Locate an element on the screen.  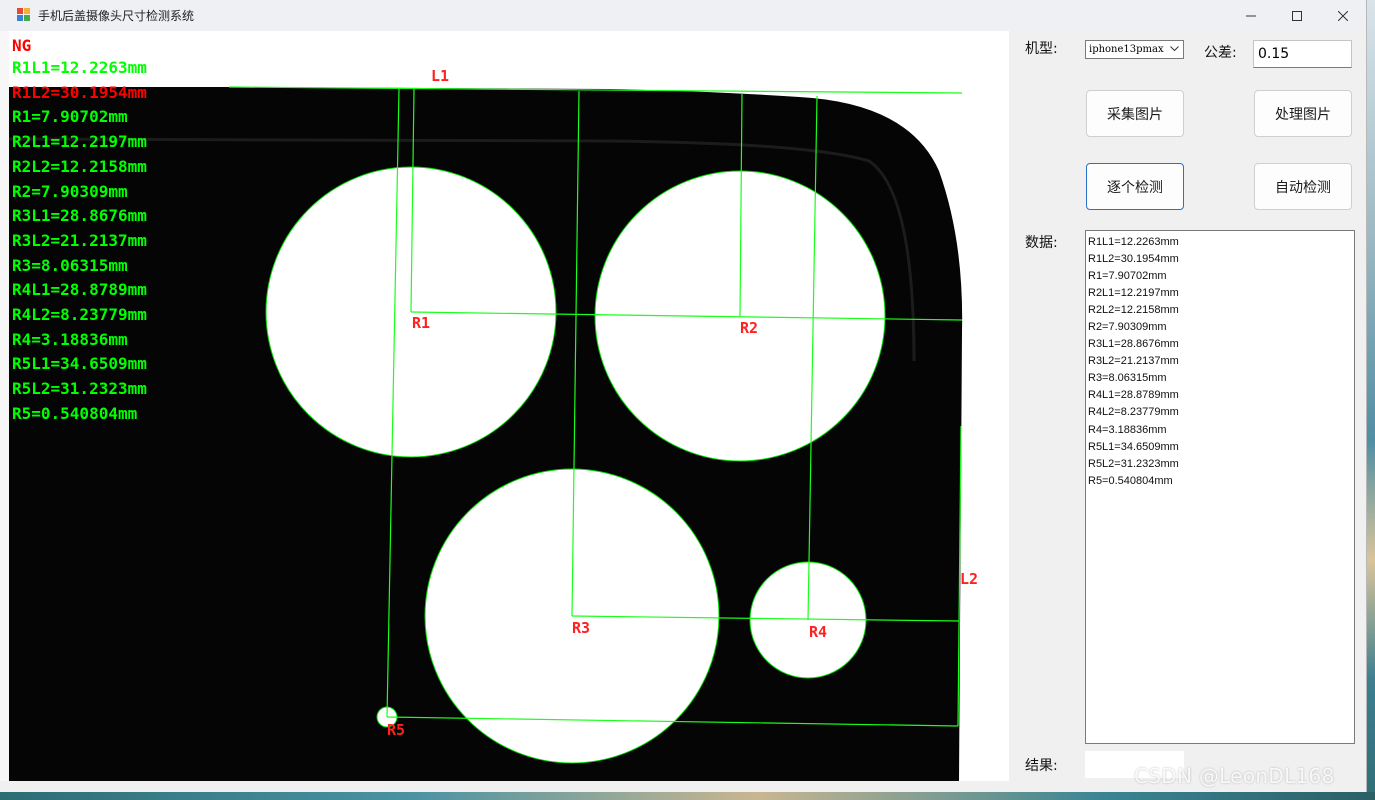
result-label: 结果: is located at coordinates (1041, 766).